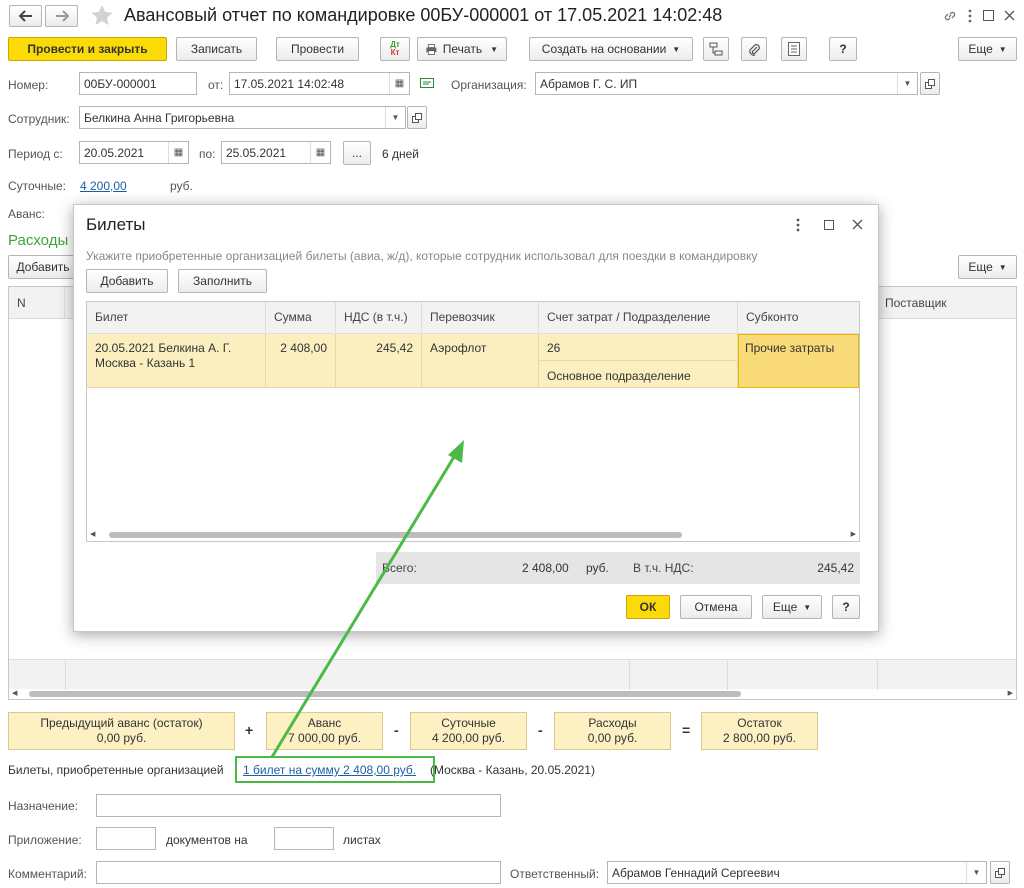  Describe the element at coordinates (512, 674) in the screenshot. I see `expenses-table-footer` at that location.